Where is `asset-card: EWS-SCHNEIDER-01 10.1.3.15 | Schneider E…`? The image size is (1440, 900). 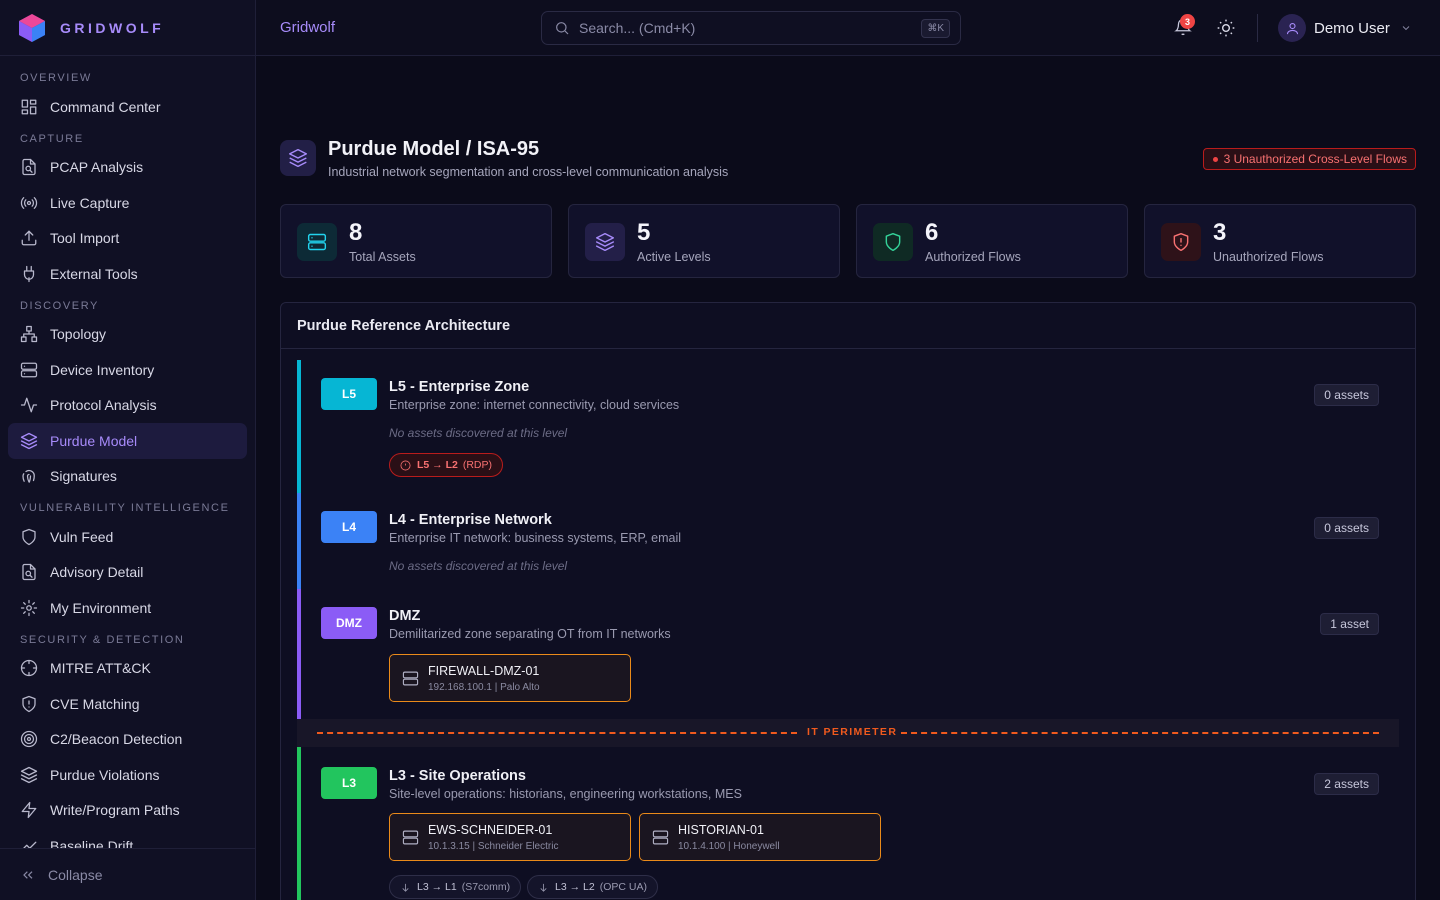 asset-card: EWS-SCHNEIDER-01 10.1.3.15 | Schneider E… is located at coordinates (510, 837).